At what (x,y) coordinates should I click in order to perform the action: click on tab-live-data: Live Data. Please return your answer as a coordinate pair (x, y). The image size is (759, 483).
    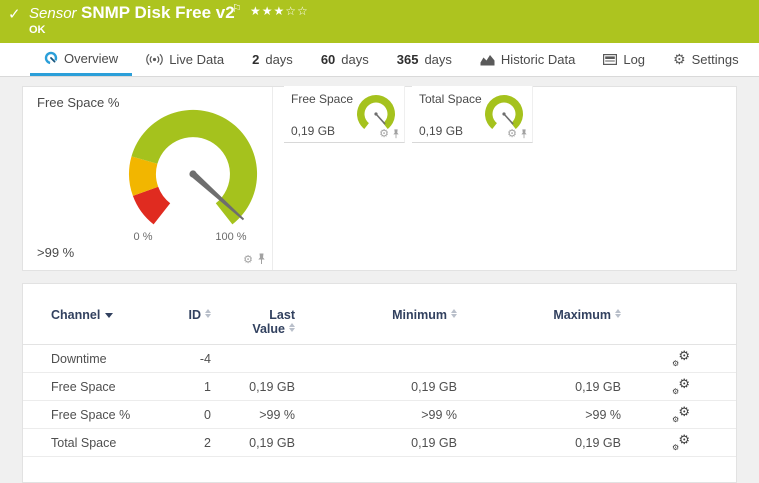
    Looking at the image, I should click on (185, 59).